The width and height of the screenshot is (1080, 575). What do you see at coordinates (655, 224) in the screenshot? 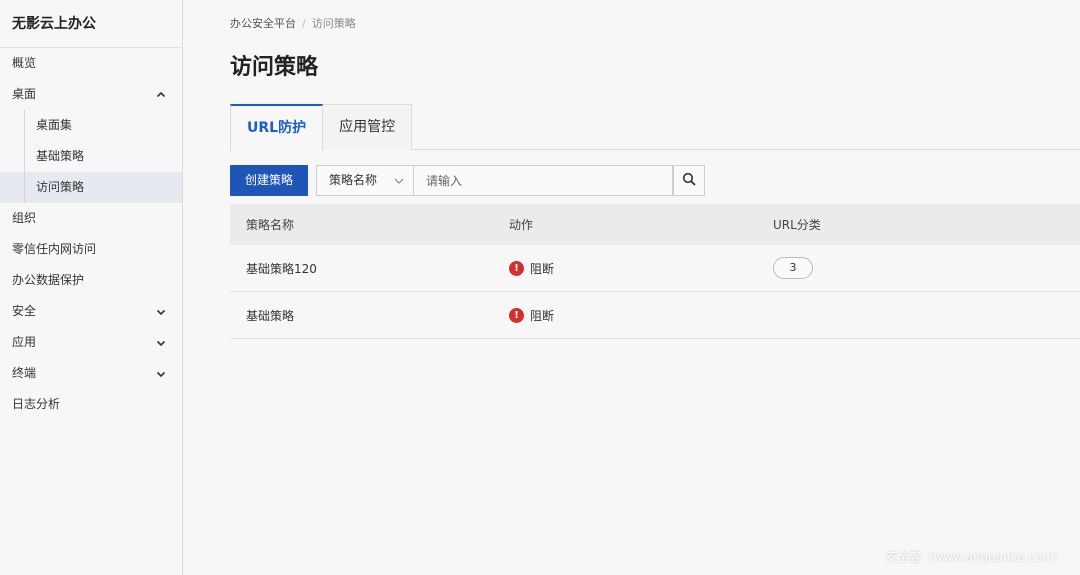
I see `table-header: 策略名称 动作 URL分类` at bounding box center [655, 224].